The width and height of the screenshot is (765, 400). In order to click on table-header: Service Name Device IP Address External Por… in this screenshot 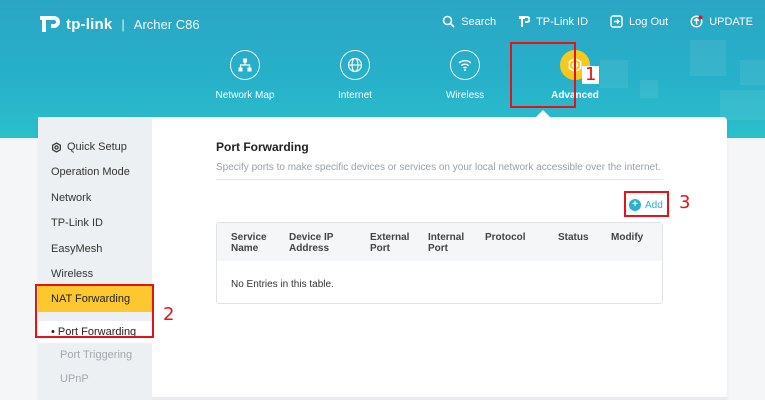, I will do `click(439, 242)`.